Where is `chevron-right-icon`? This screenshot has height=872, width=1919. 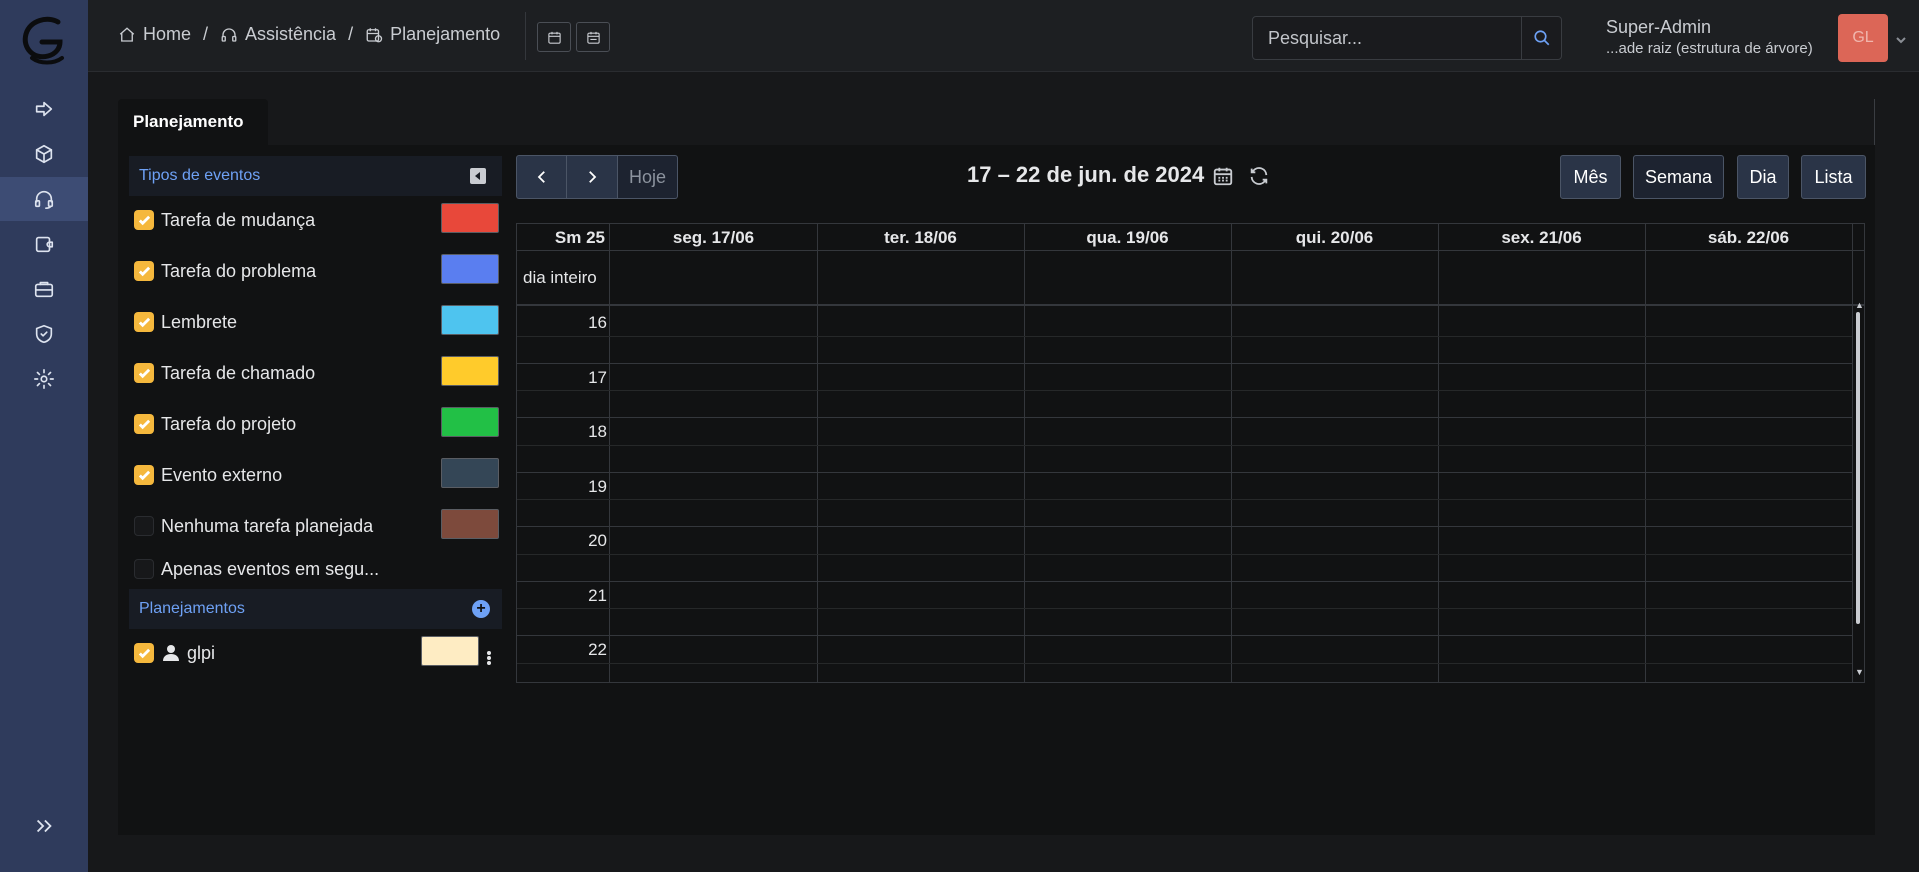
chevron-right-icon is located at coordinates (593, 177).